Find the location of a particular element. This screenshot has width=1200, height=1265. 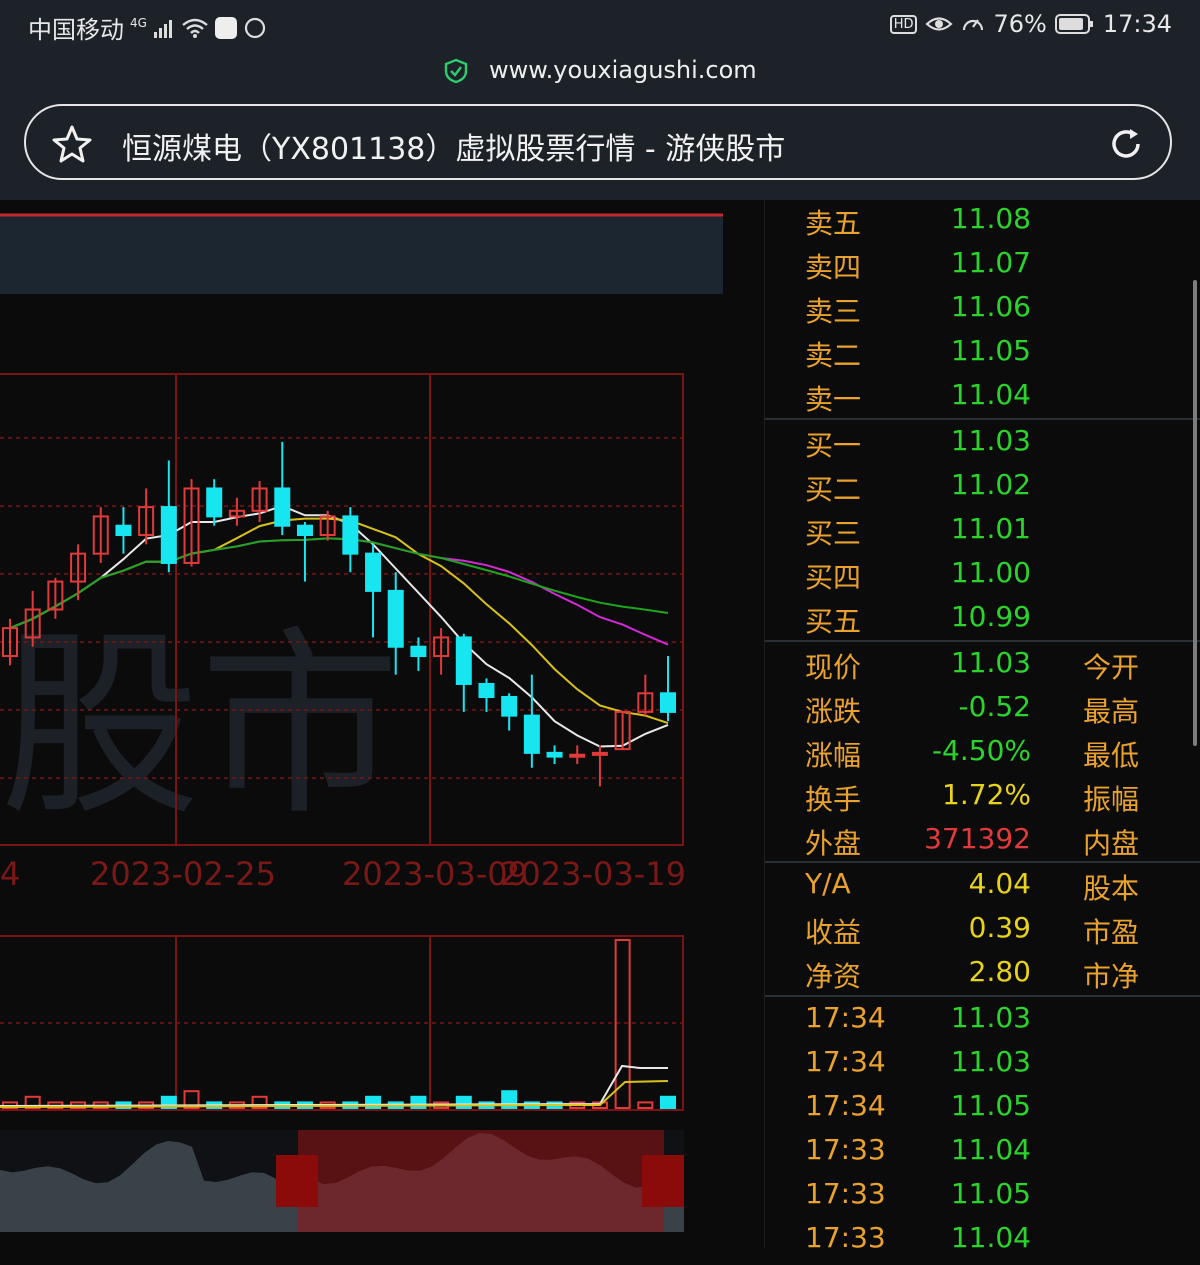

row-label-secondary: 内盘 is located at coordinates (1111, 843).